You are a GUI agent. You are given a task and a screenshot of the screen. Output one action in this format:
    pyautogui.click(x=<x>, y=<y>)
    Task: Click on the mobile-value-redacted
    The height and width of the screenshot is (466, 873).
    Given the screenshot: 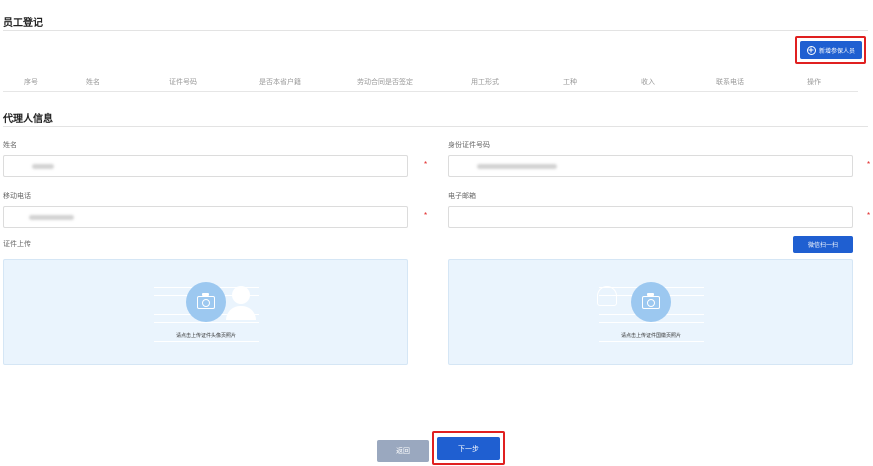 What is the action you would take?
    pyautogui.click(x=51, y=217)
    